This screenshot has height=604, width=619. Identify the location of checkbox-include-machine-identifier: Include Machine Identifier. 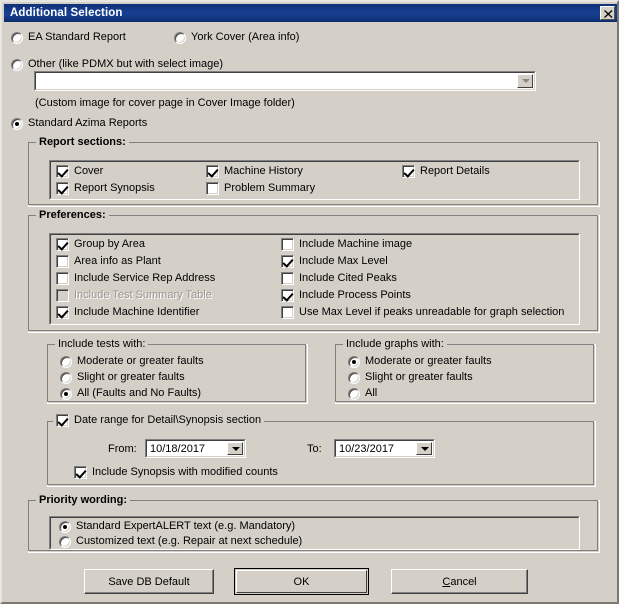
(127, 312).